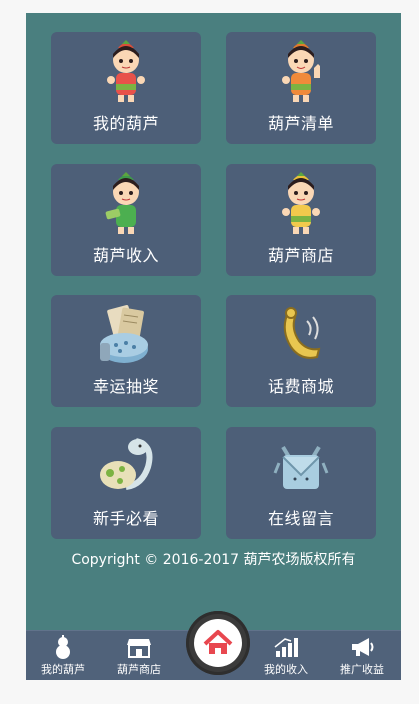 The height and width of the screenshot is (704, 419). What do you see at coordinates (286, 669) in the screenshot?
I see `tab-label: 我的收入` at bounding box center [286, 669].